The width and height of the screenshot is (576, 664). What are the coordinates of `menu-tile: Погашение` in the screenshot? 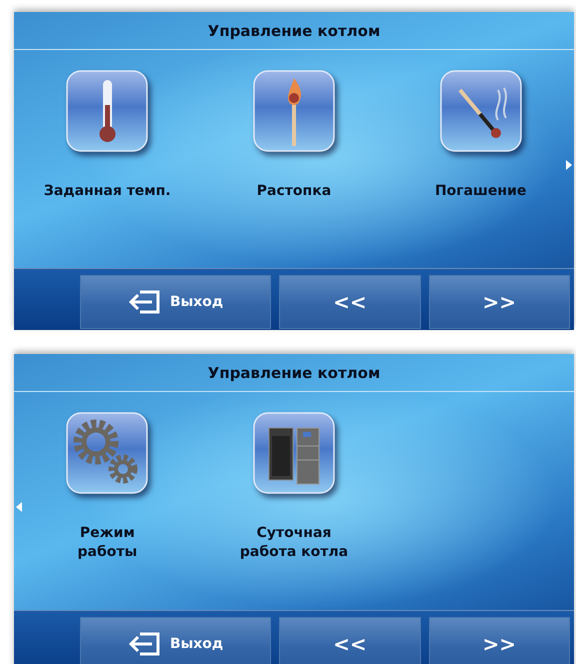 It's located at (480, 135).